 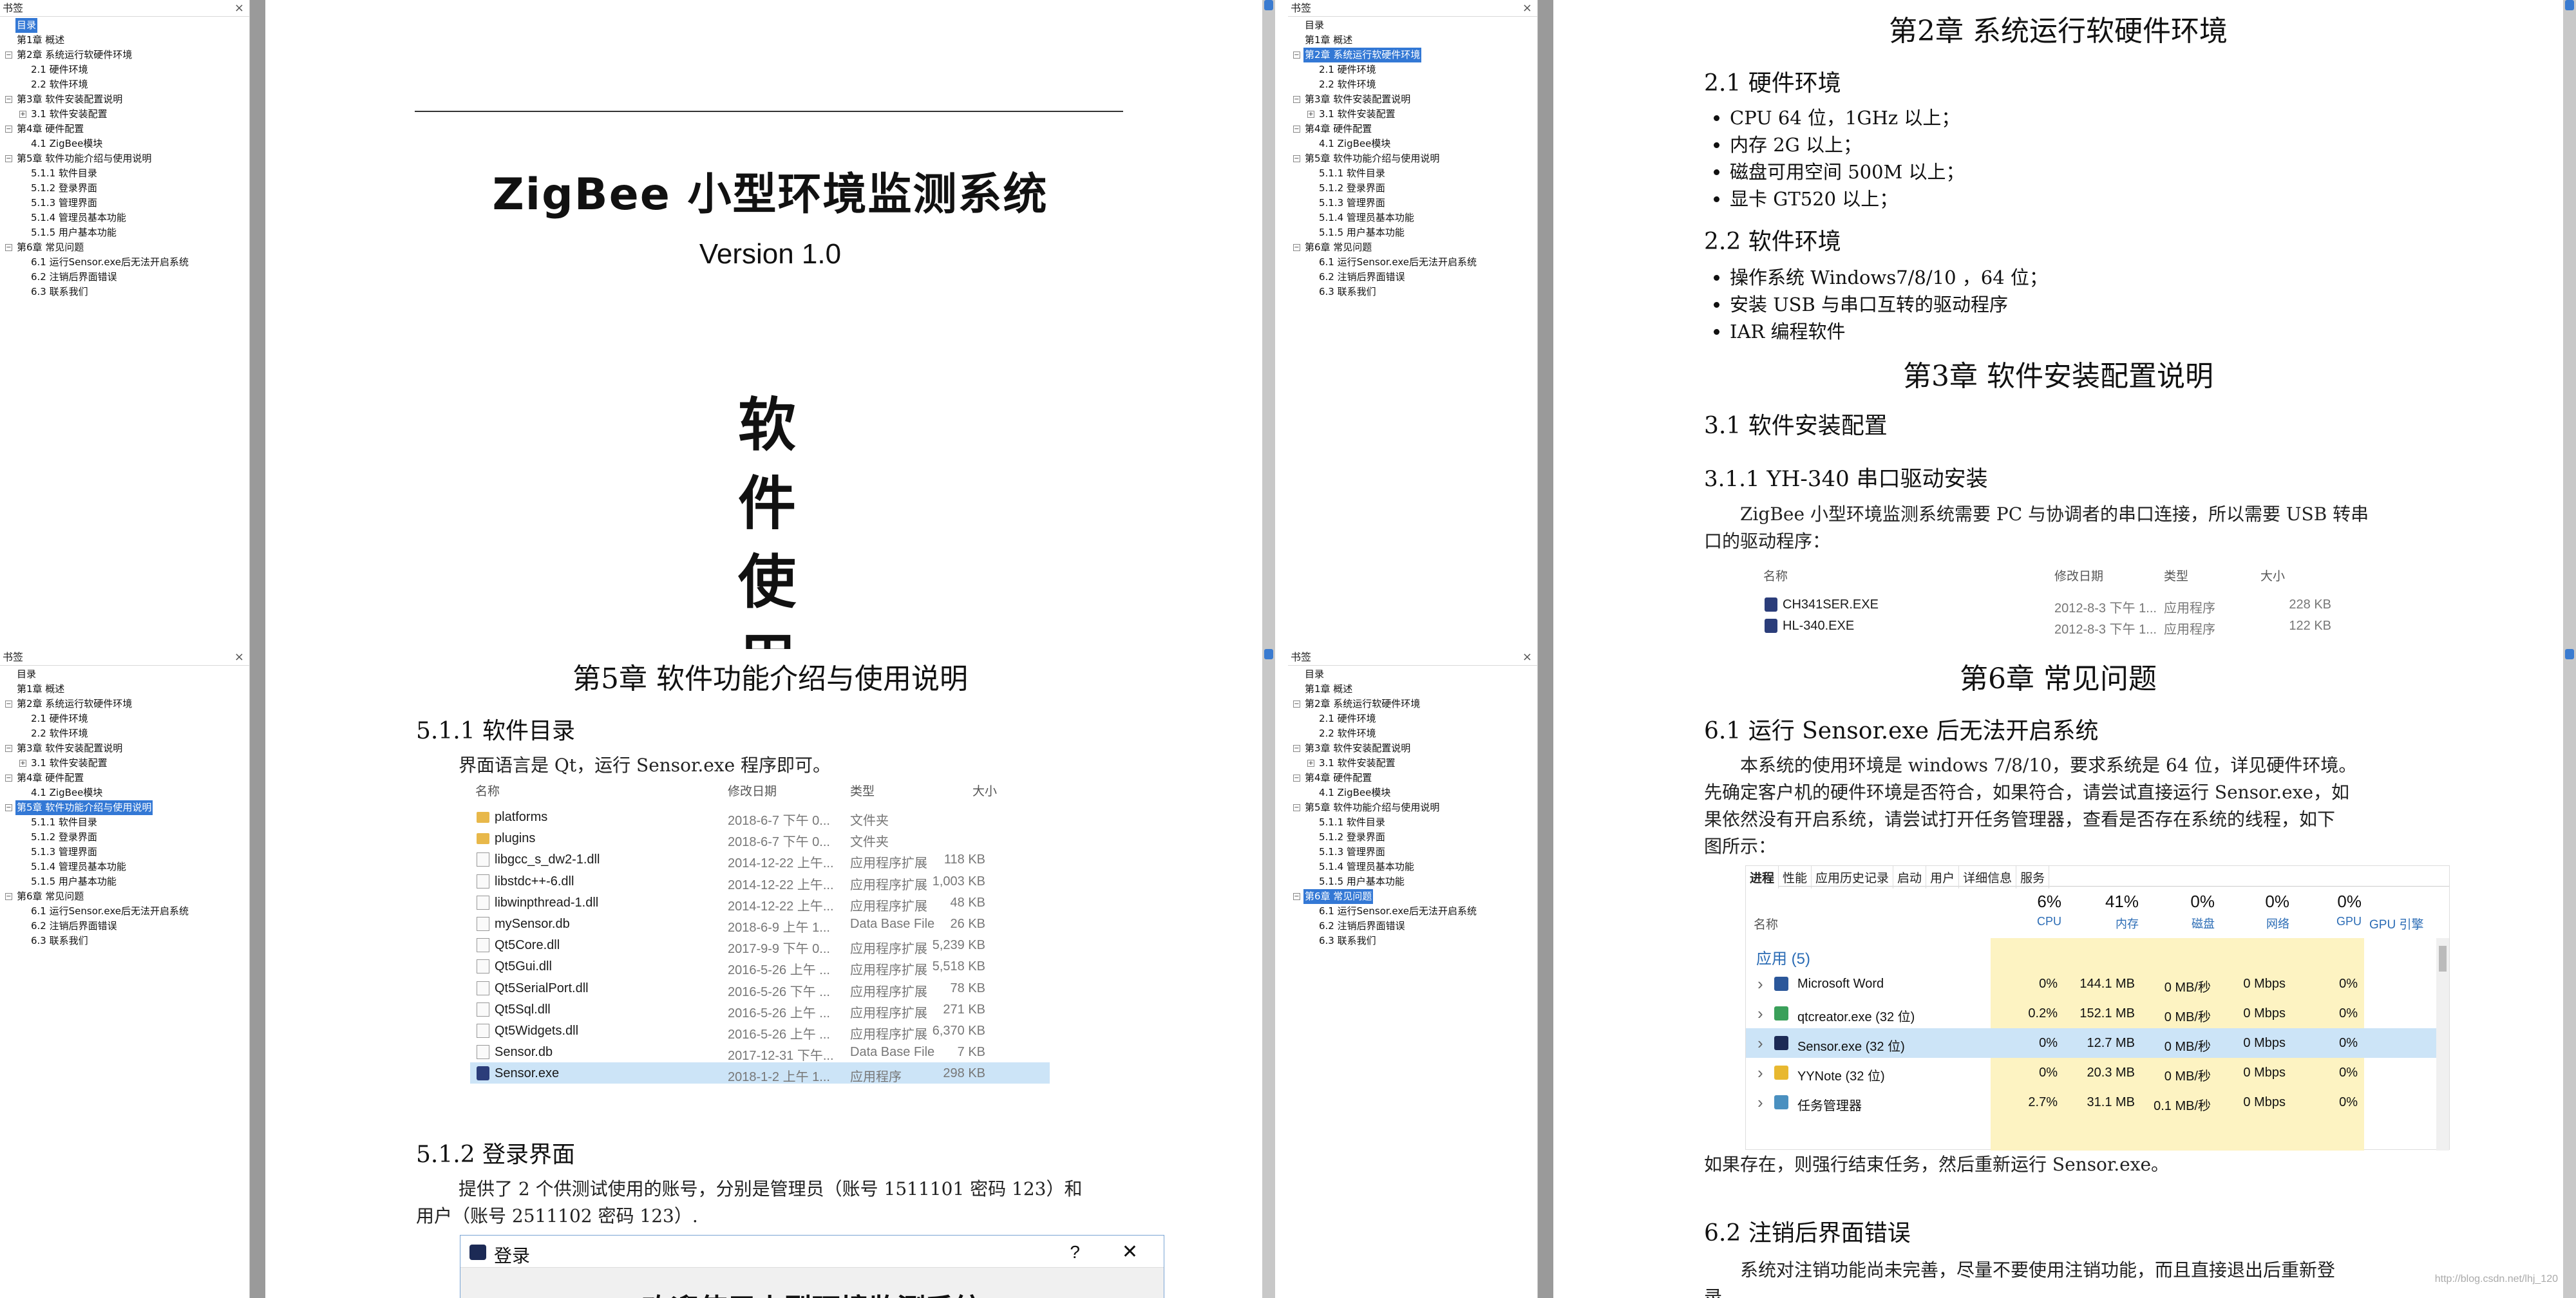 I want to click on column-cpu-label: CPU, so click(x=2026, y=921).